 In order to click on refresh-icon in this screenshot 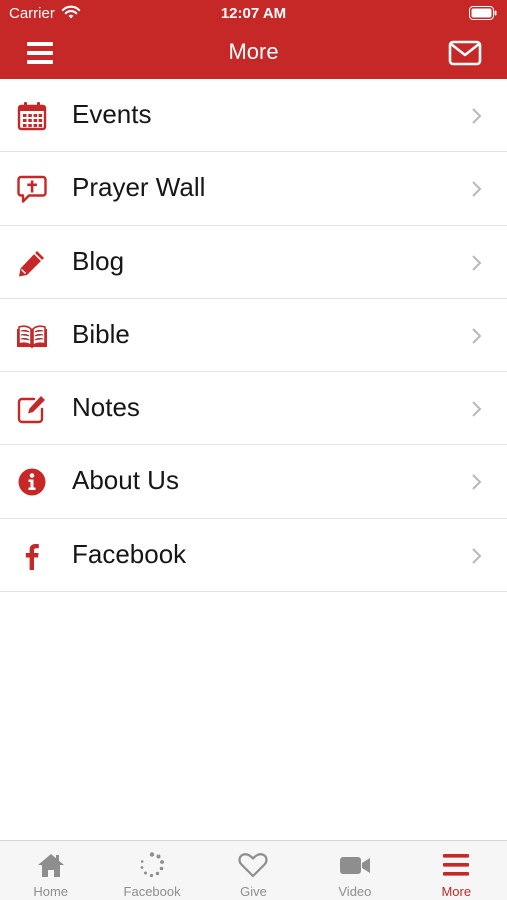, I will do `click(152, 865)`.